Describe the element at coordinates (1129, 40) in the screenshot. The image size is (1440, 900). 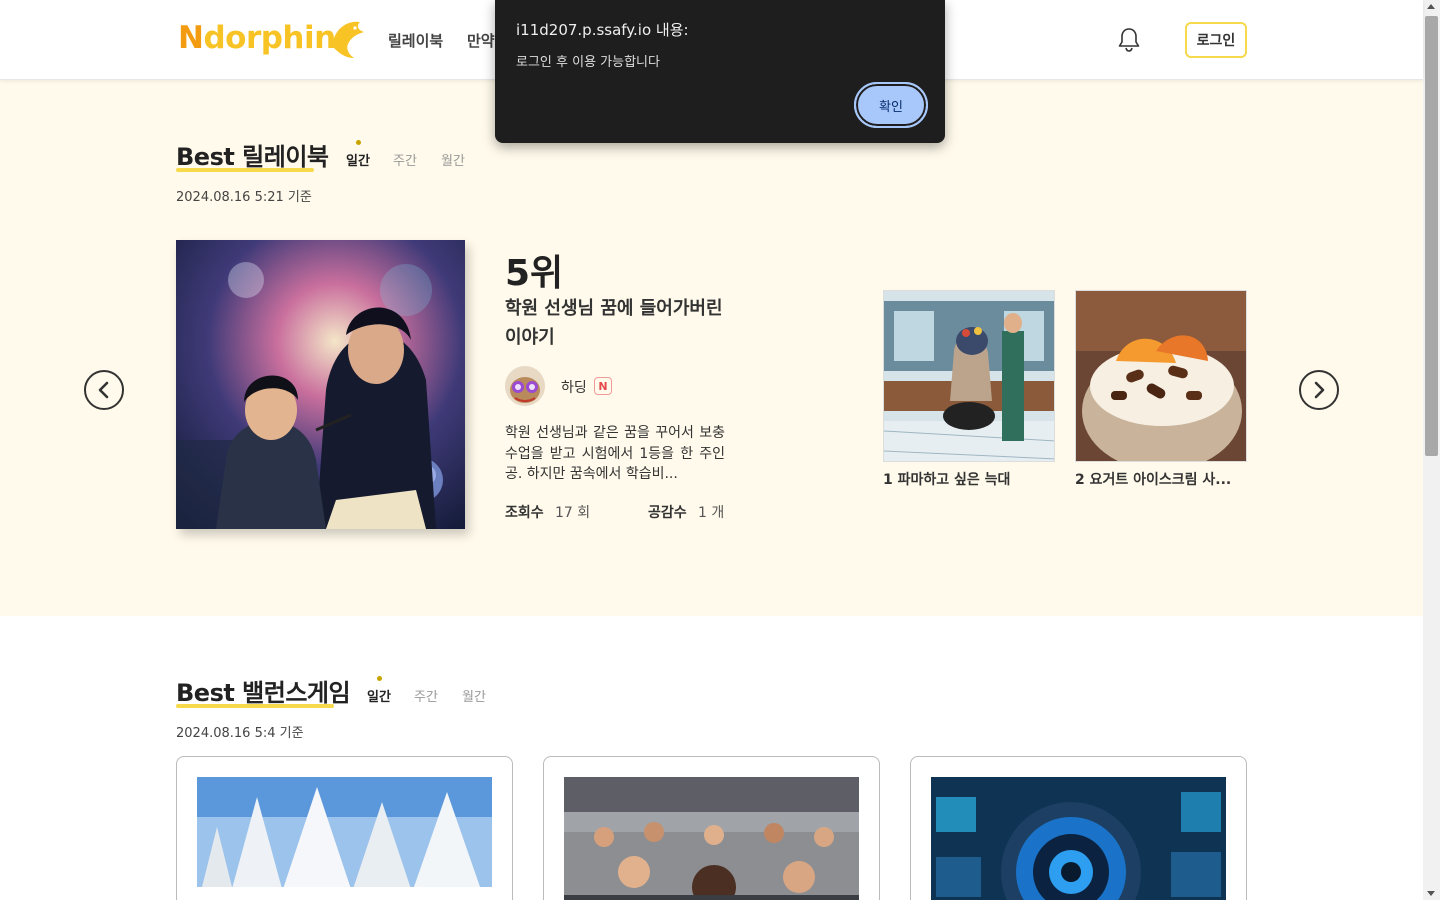
I see `bell-icon` at that location.